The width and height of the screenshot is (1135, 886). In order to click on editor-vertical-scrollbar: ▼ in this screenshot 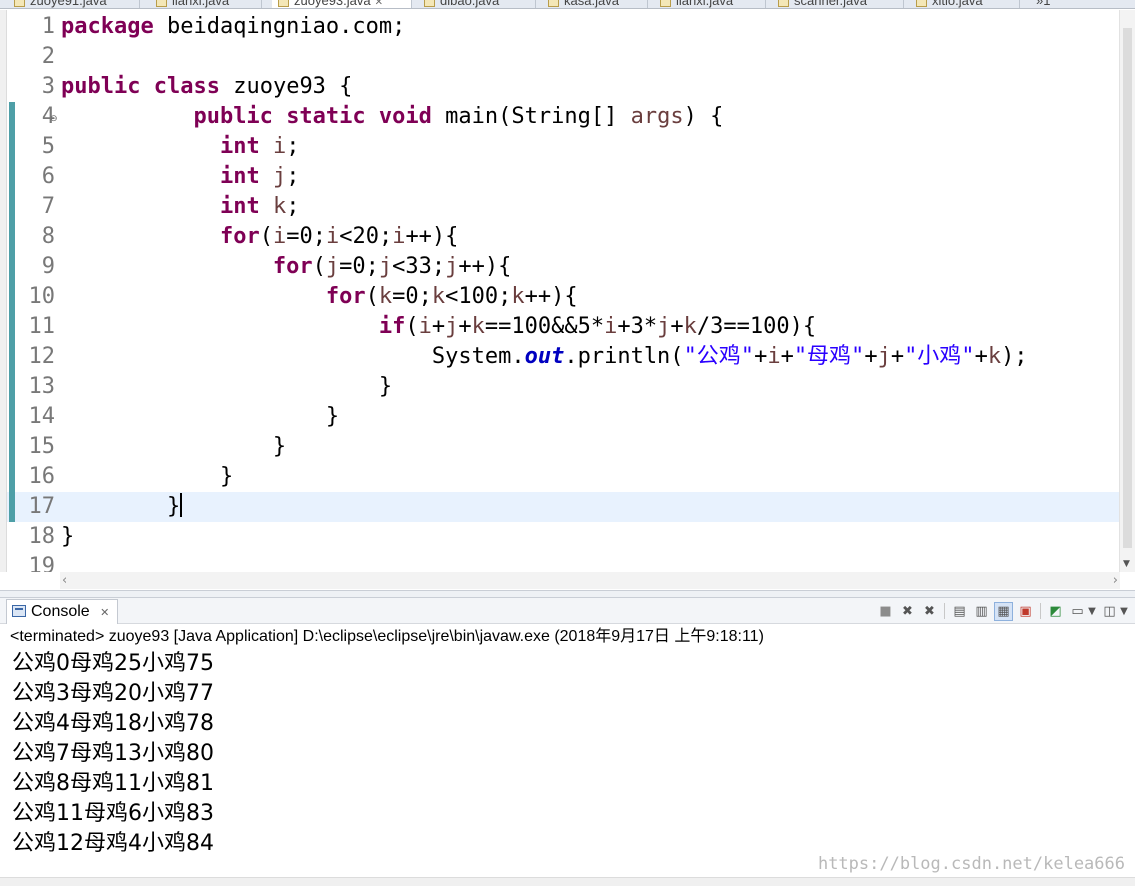, I will do `click(1127, 291)`.